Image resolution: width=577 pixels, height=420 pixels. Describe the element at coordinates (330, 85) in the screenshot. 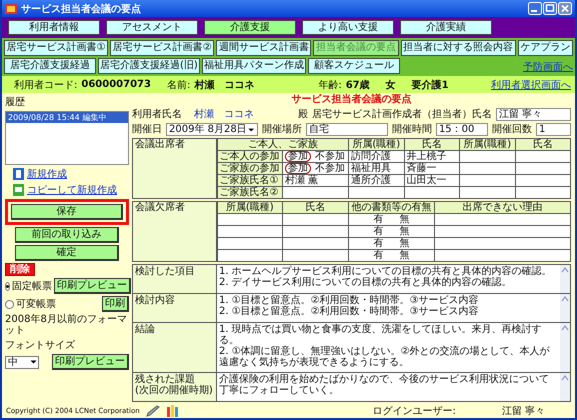

I see `age-label: 年齢:` at that location.